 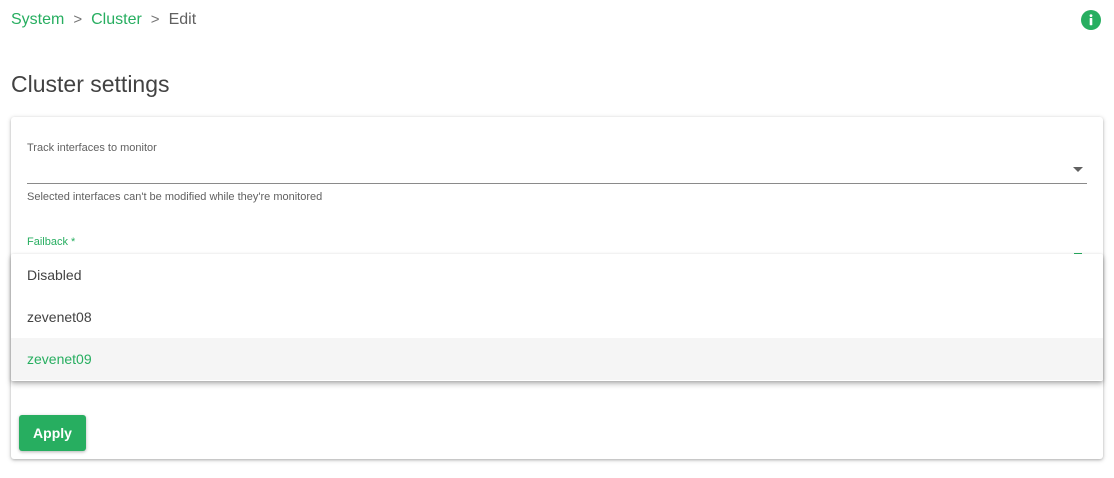 I want to click on info-icon-glyph, so click(x=1091, y=20).